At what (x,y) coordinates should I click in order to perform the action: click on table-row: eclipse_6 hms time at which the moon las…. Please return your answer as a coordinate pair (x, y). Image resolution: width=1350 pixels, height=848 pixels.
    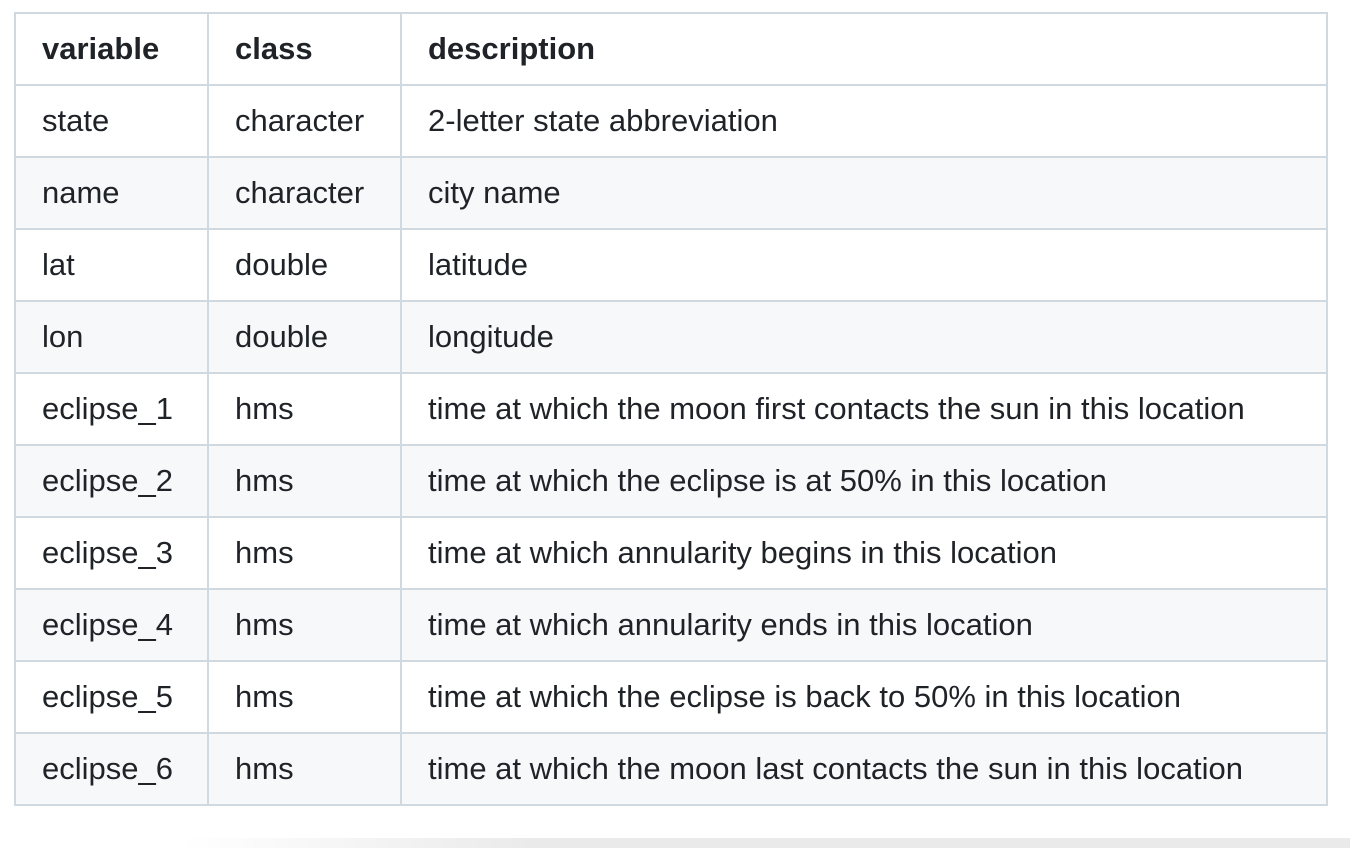
    Looking at the image, I should click on (671, 769).